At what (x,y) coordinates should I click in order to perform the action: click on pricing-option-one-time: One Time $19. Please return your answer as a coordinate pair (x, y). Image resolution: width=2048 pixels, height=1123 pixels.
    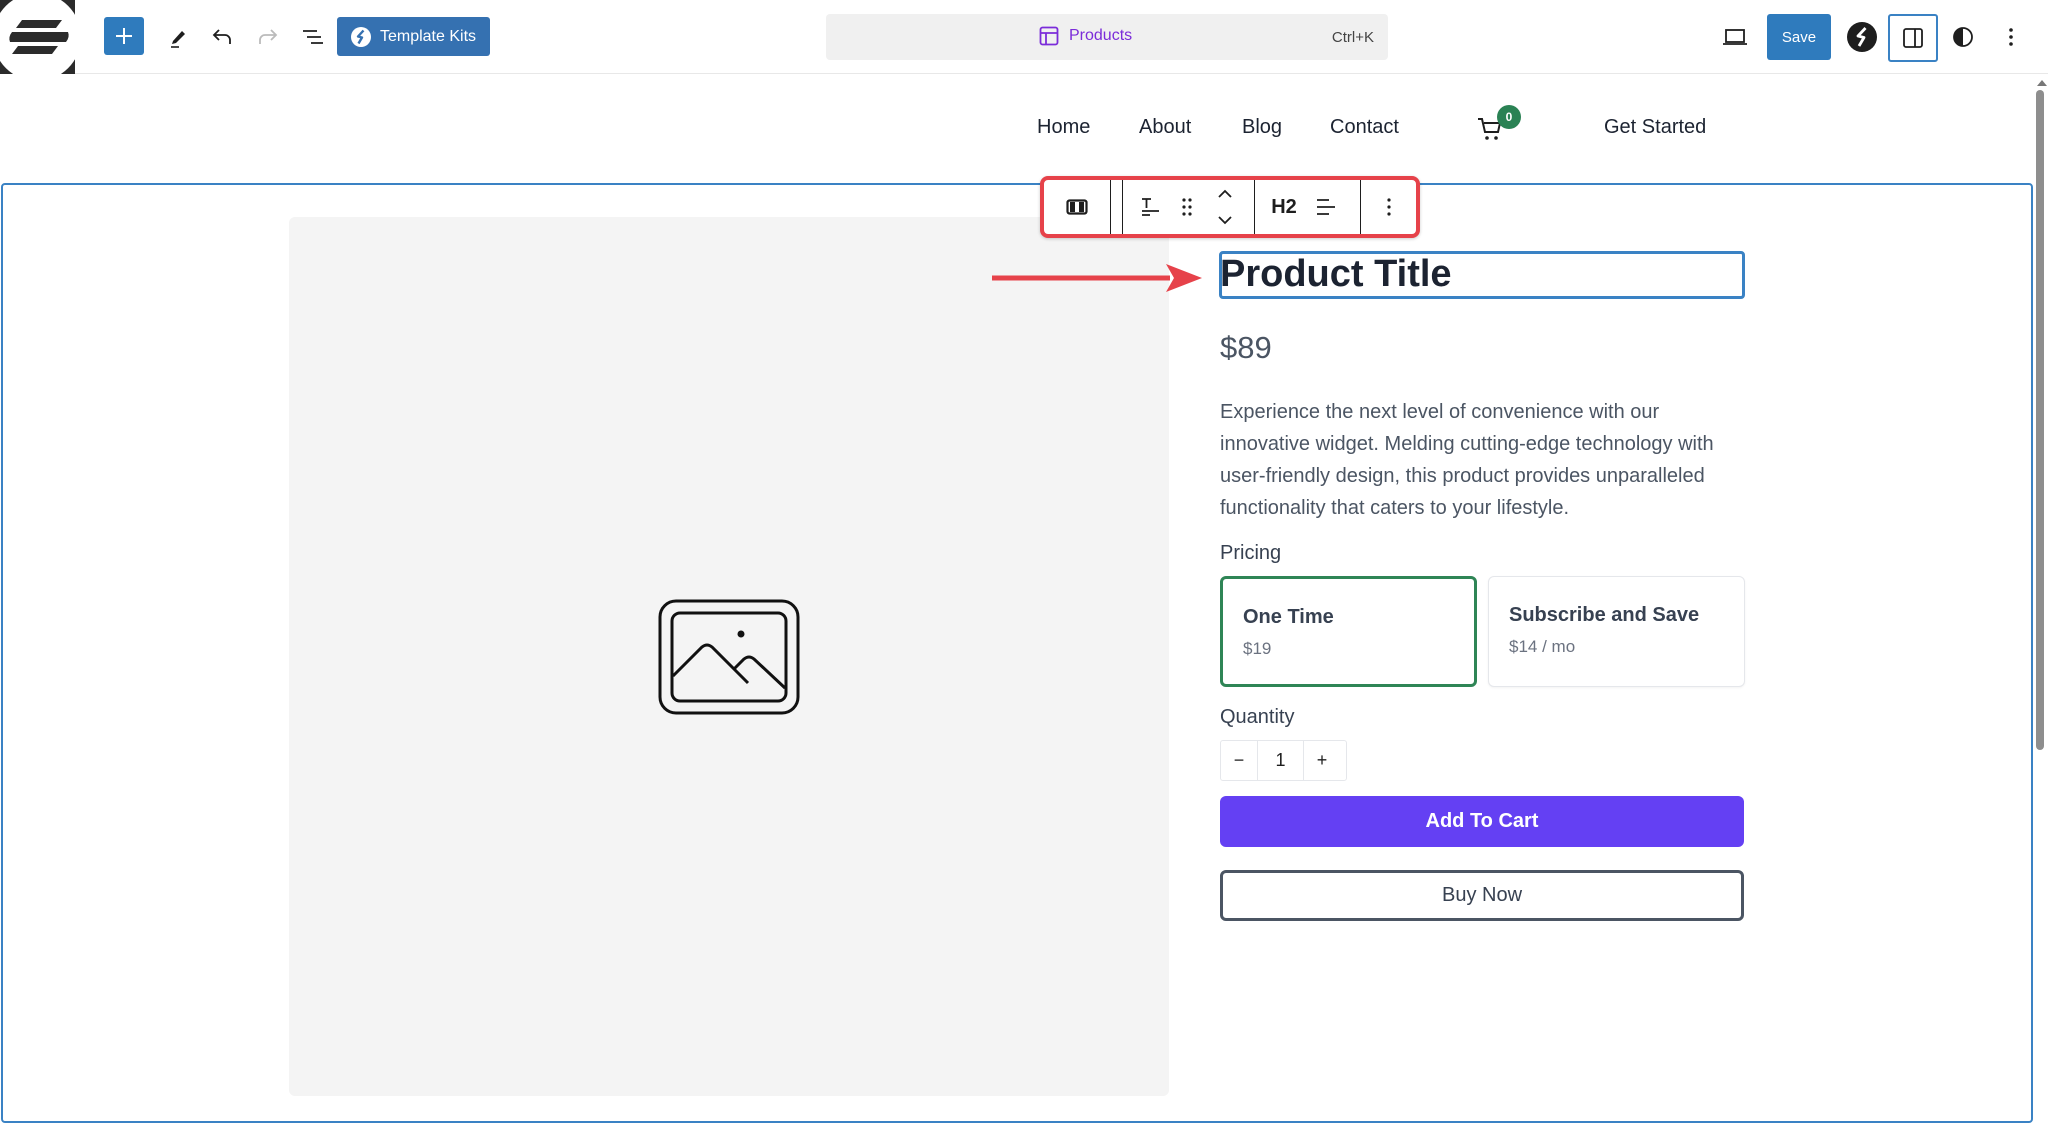
    Looking at the image, I should click on (1348, 631).